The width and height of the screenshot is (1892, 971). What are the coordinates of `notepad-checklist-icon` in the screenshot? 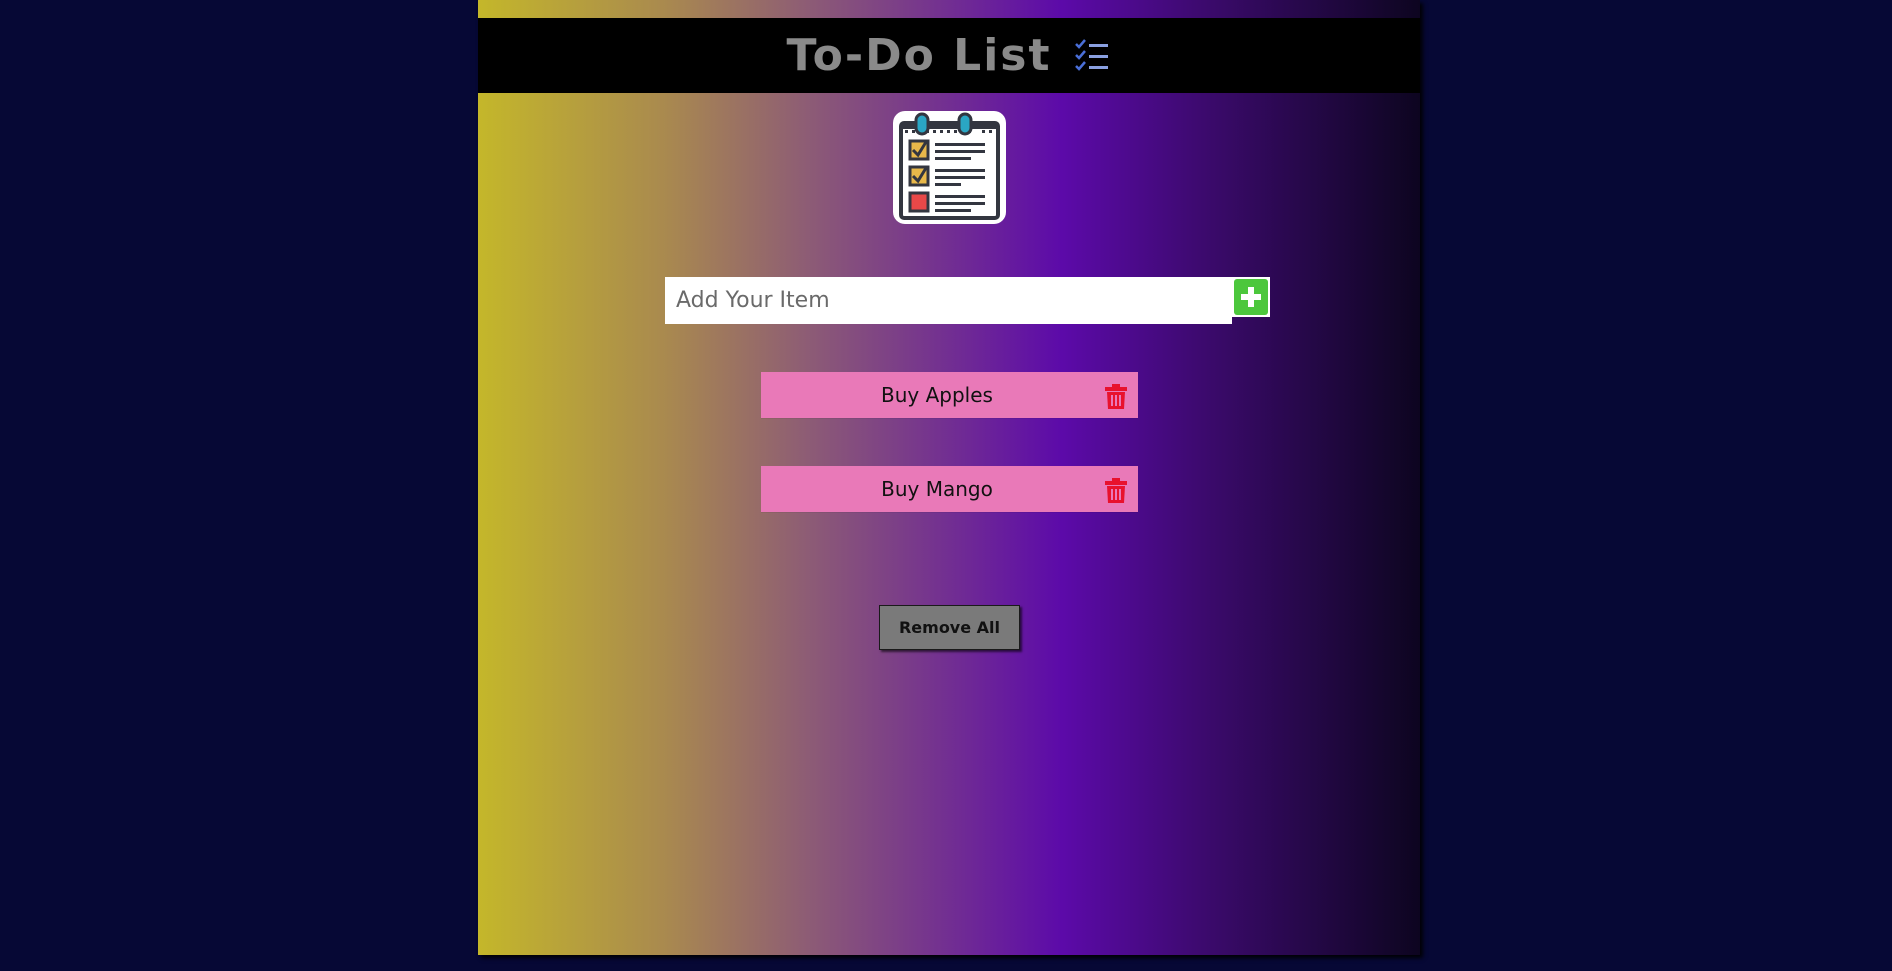 It's located at (949, 167).